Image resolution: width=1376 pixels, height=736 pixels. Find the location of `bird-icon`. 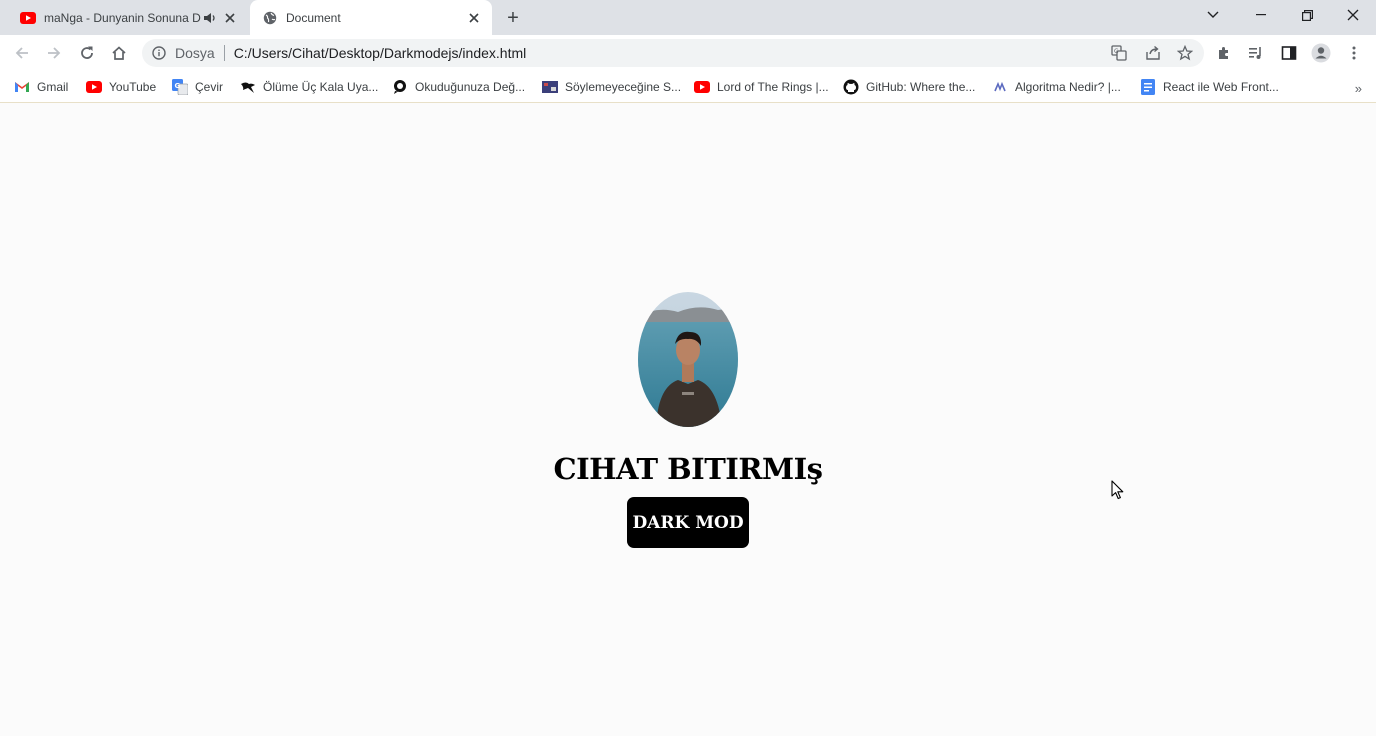

bird-icon is located at coordinates (248, 87).